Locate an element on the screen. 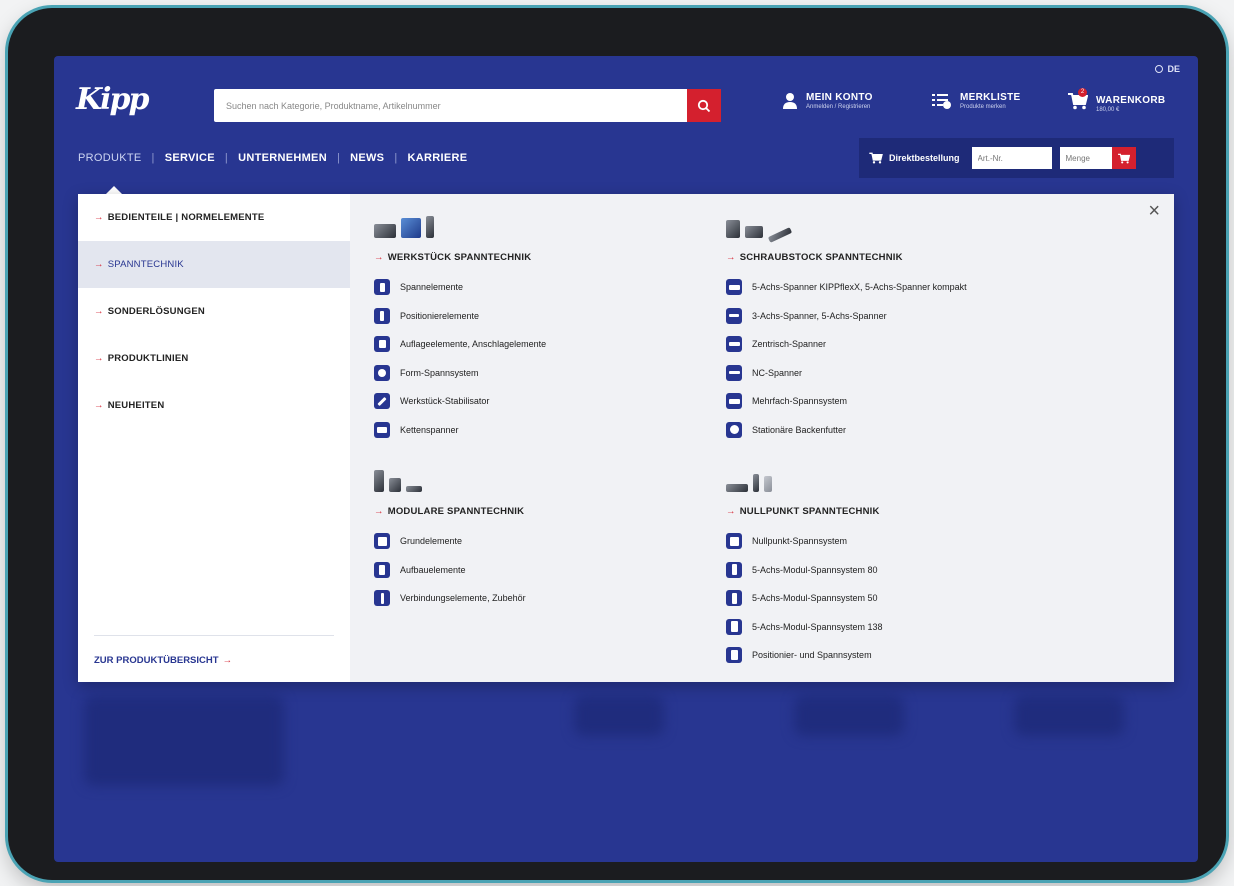 The image size is (1234, 886). menu-link-5-achs-modul-80: 5-Achs-Modul-Spannsystem 80 is located at coordinates (891, 570).